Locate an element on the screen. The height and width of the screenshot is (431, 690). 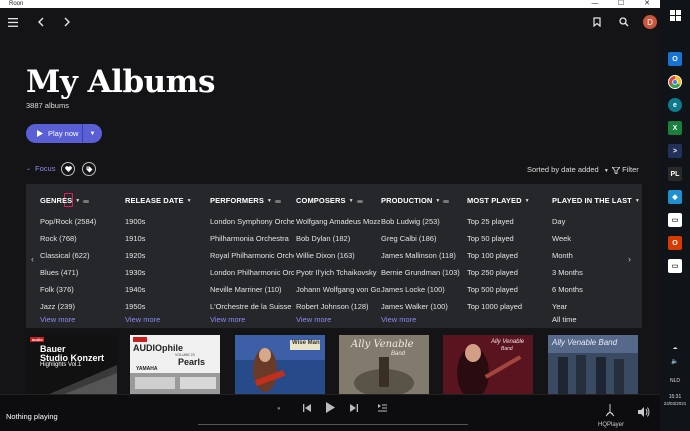
zone-name: HQPlayer is located at coordinates (611, 425).